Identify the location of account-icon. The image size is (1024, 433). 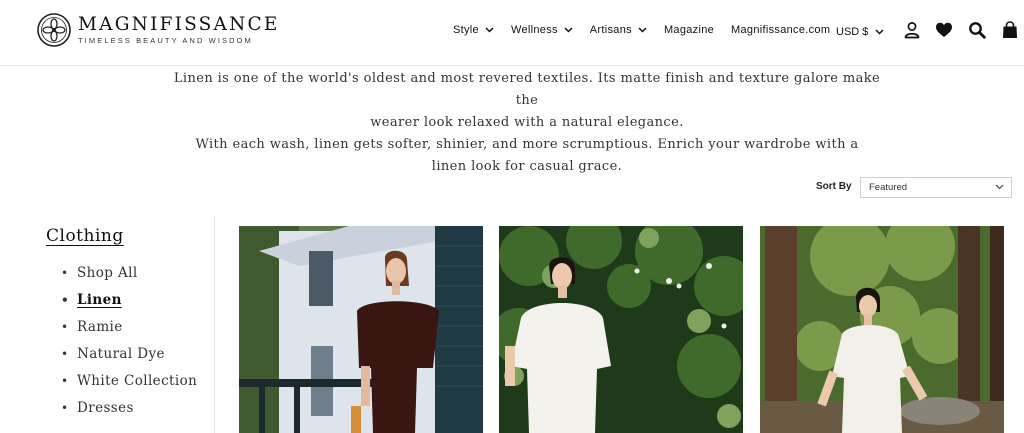
(912, 30).